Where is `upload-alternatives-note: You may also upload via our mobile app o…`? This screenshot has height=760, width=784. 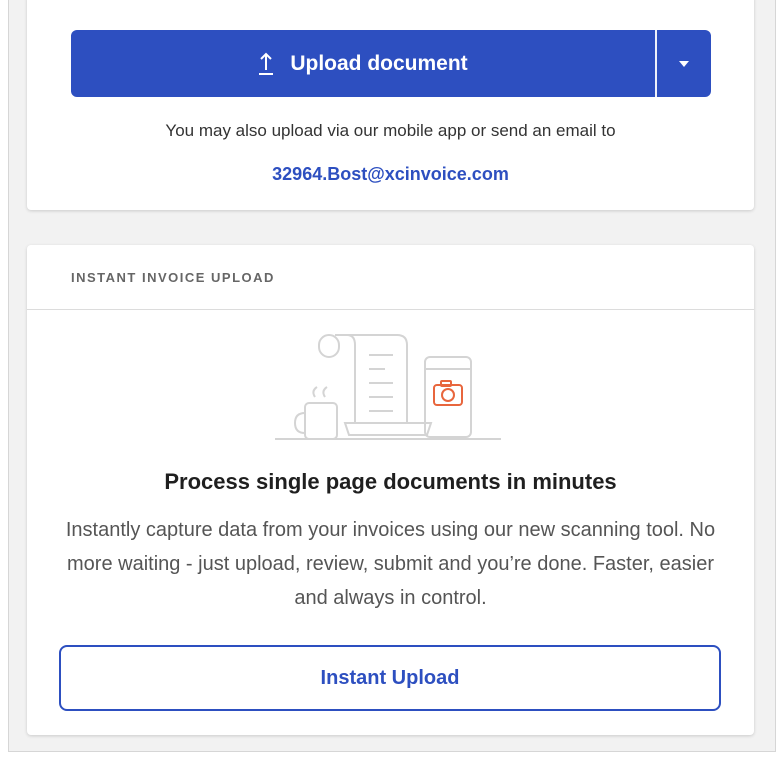
upload-alternatives-note: You may also upload via our mobile app o… is located at coordinates (390, 130).